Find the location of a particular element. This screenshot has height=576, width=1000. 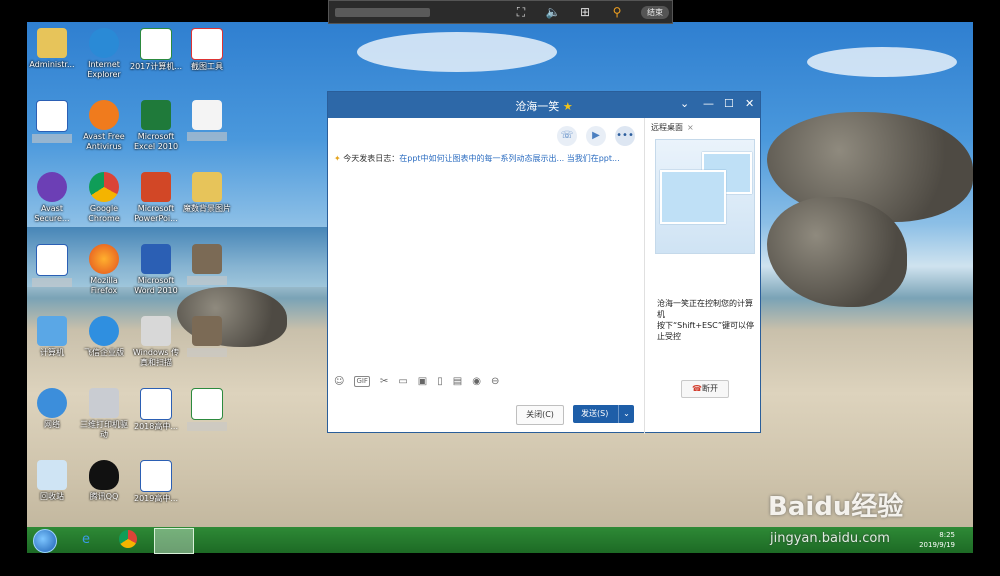

taskbar-ie-icon: e is located at coordinates (86, 540).